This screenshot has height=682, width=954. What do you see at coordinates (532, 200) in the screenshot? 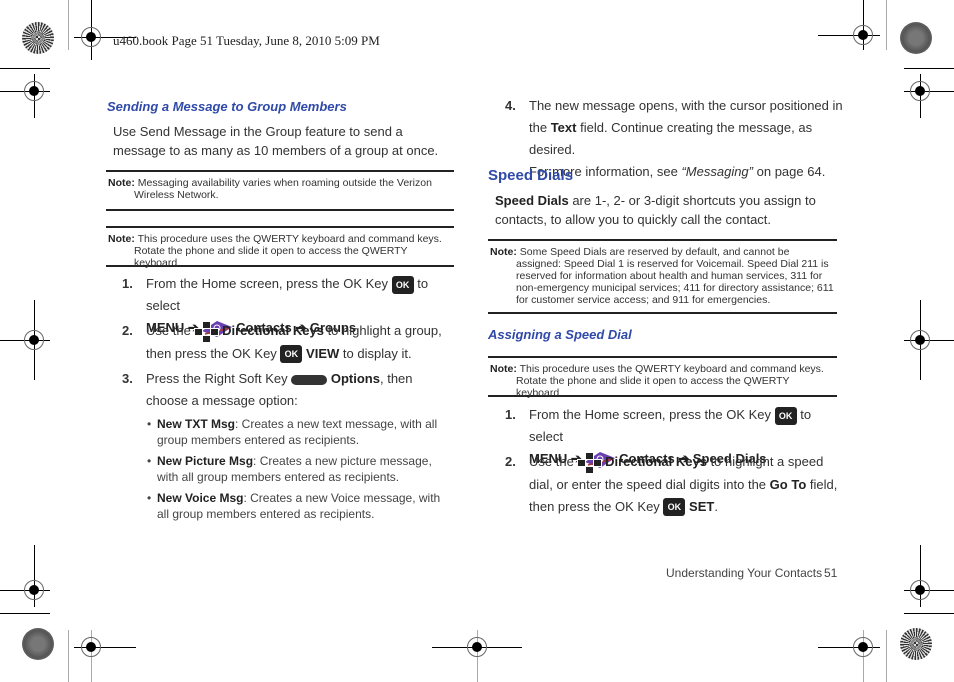
I see `speed-dials-term: Speed Dials` at bounding box center [532, 200].